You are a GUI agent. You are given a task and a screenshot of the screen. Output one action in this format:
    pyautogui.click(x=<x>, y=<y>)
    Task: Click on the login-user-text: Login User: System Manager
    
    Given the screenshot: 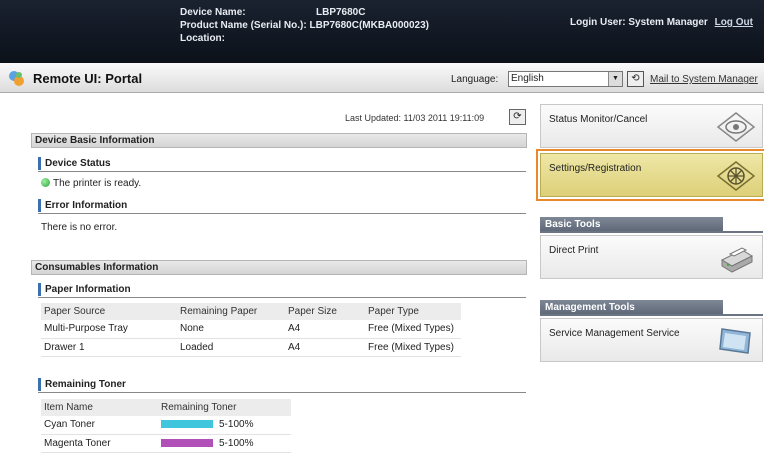 What is the action you would take?
    pyautogui.click(x=639, y=22)
    